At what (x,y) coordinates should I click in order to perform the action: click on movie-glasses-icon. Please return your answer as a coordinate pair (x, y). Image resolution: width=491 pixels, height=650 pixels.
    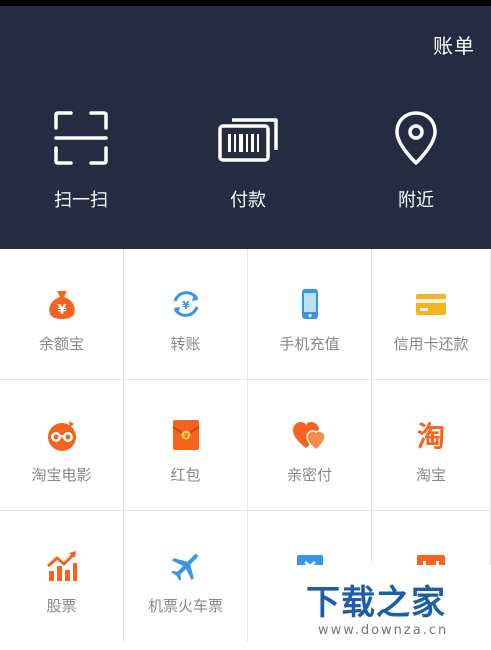
    Looking at the image, I should click on (61, 436).